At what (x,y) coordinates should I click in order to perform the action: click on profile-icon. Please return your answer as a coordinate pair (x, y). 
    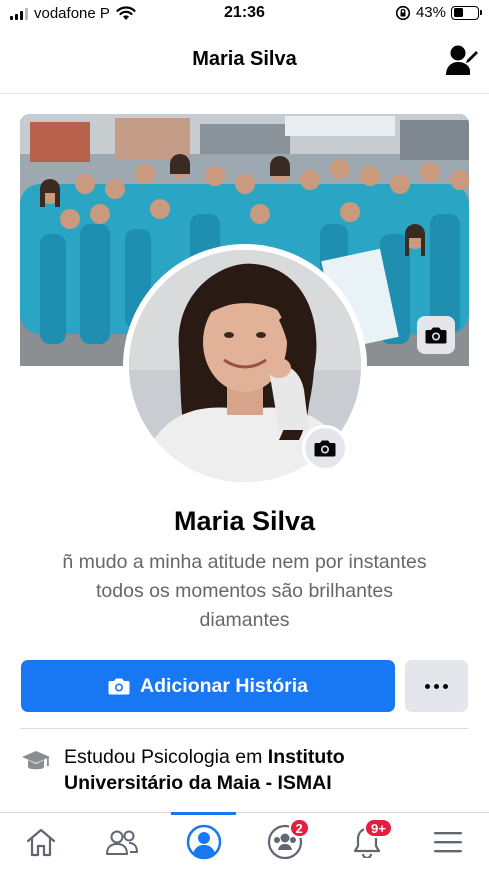
    Looking at the image, I should click on (203, 841).